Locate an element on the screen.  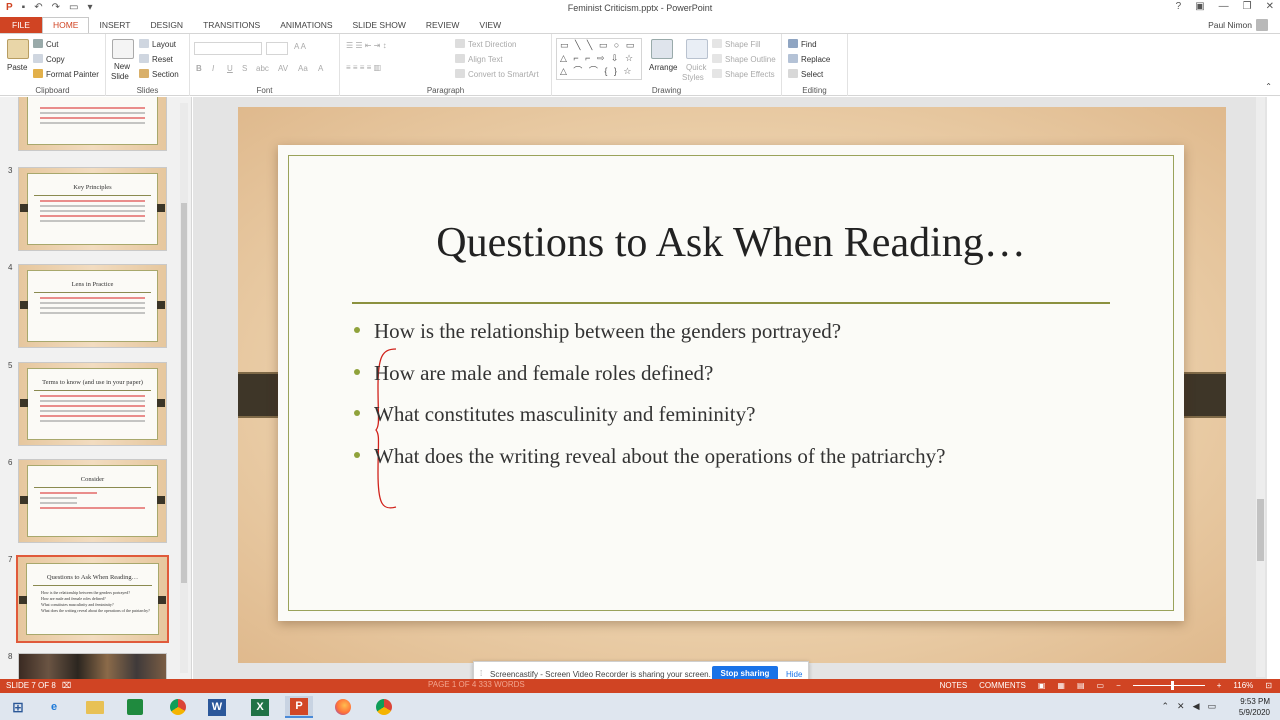
format-painter-button: Format Painter is located at coordinates (66, 74).